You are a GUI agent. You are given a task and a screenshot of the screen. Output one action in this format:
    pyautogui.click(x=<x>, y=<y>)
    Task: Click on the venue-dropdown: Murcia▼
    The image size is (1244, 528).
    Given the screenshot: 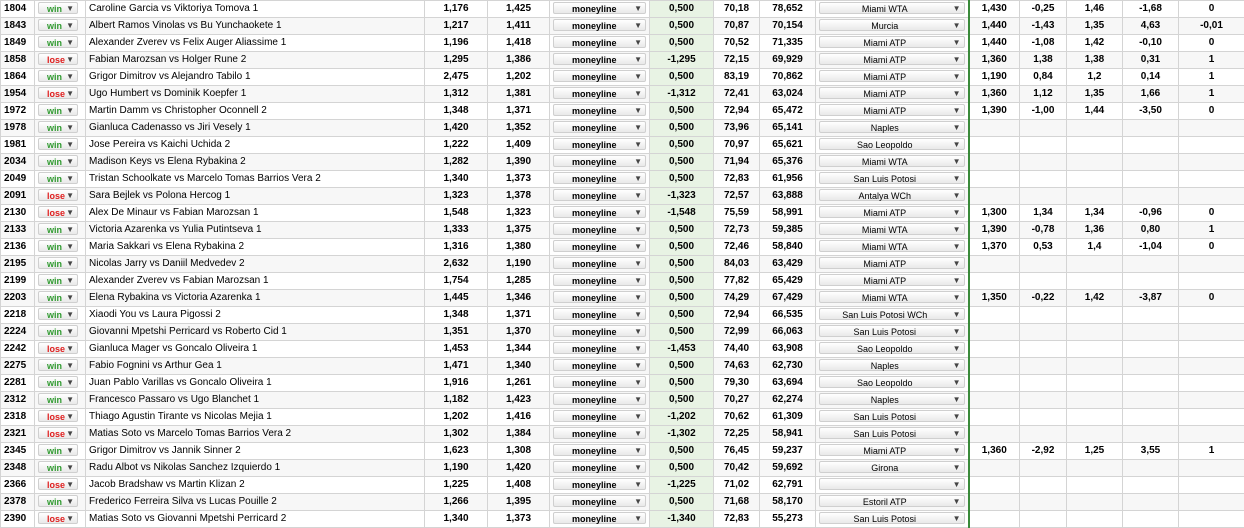 What is the action you would take?
    pyautogui.click(x=892, y=25)
    